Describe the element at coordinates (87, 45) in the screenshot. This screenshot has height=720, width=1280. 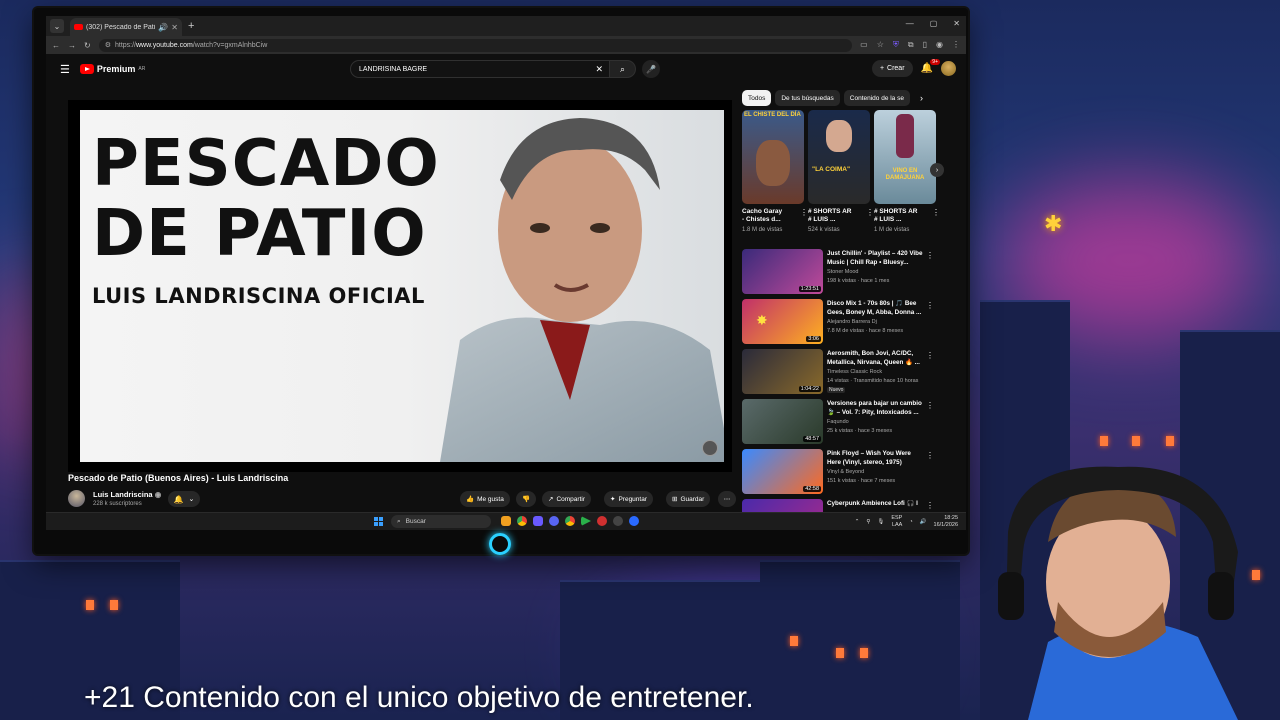
I see `reload-icon: ↻` at that location.